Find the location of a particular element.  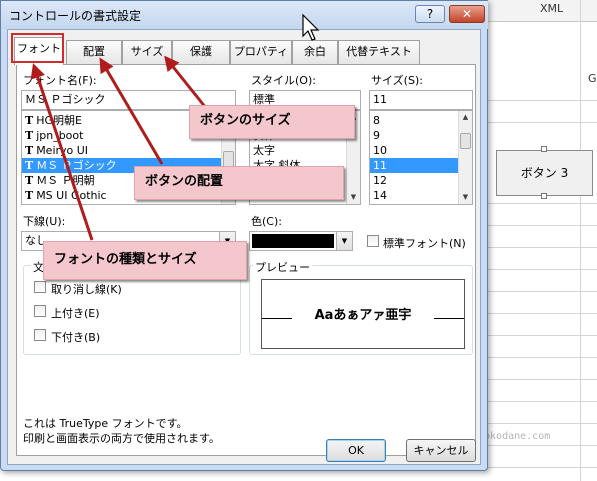

color-swatch is located at coordinates (293, 241).